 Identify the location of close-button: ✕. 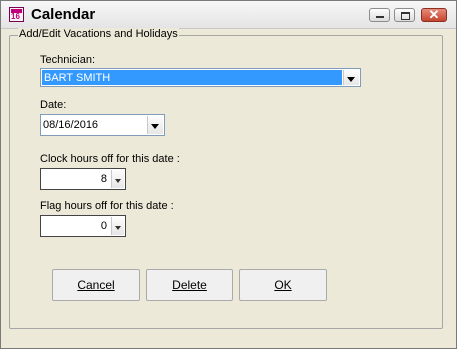
(434, 14).